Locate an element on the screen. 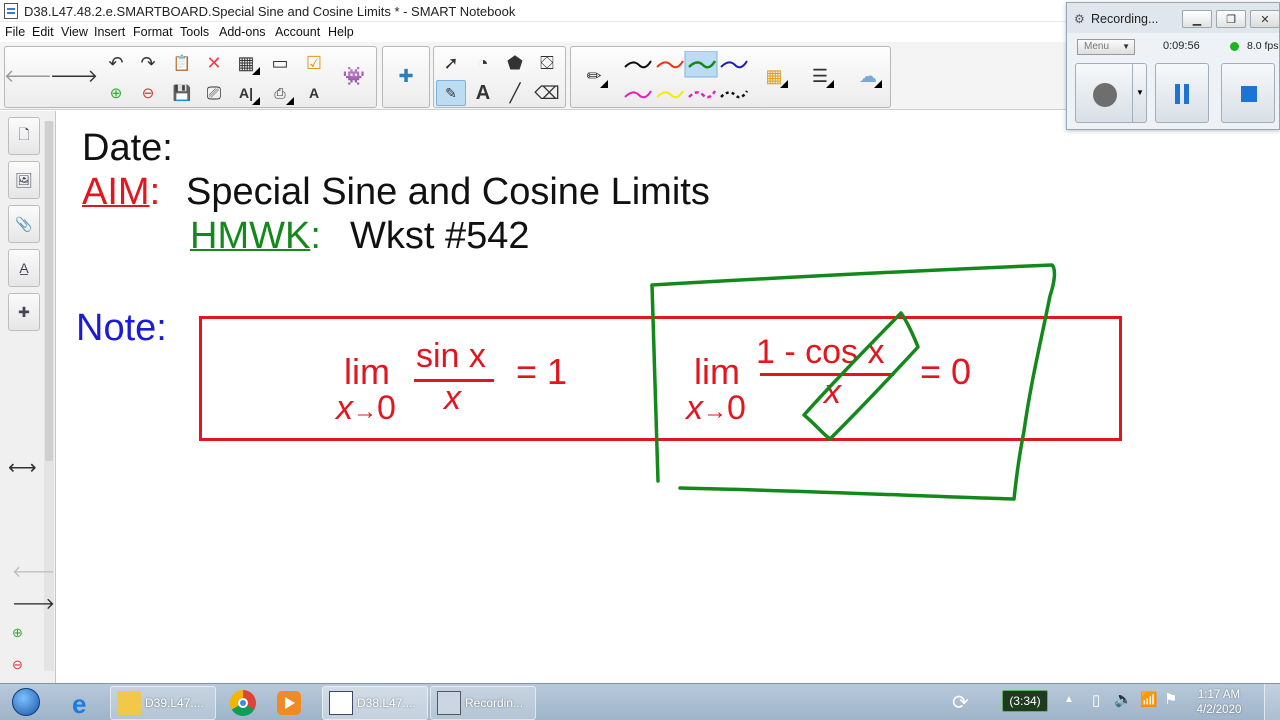 Image resolution: width=1280 pixels, height=720 pixels. stop-square-icon is located at coordinates (1249, 94).